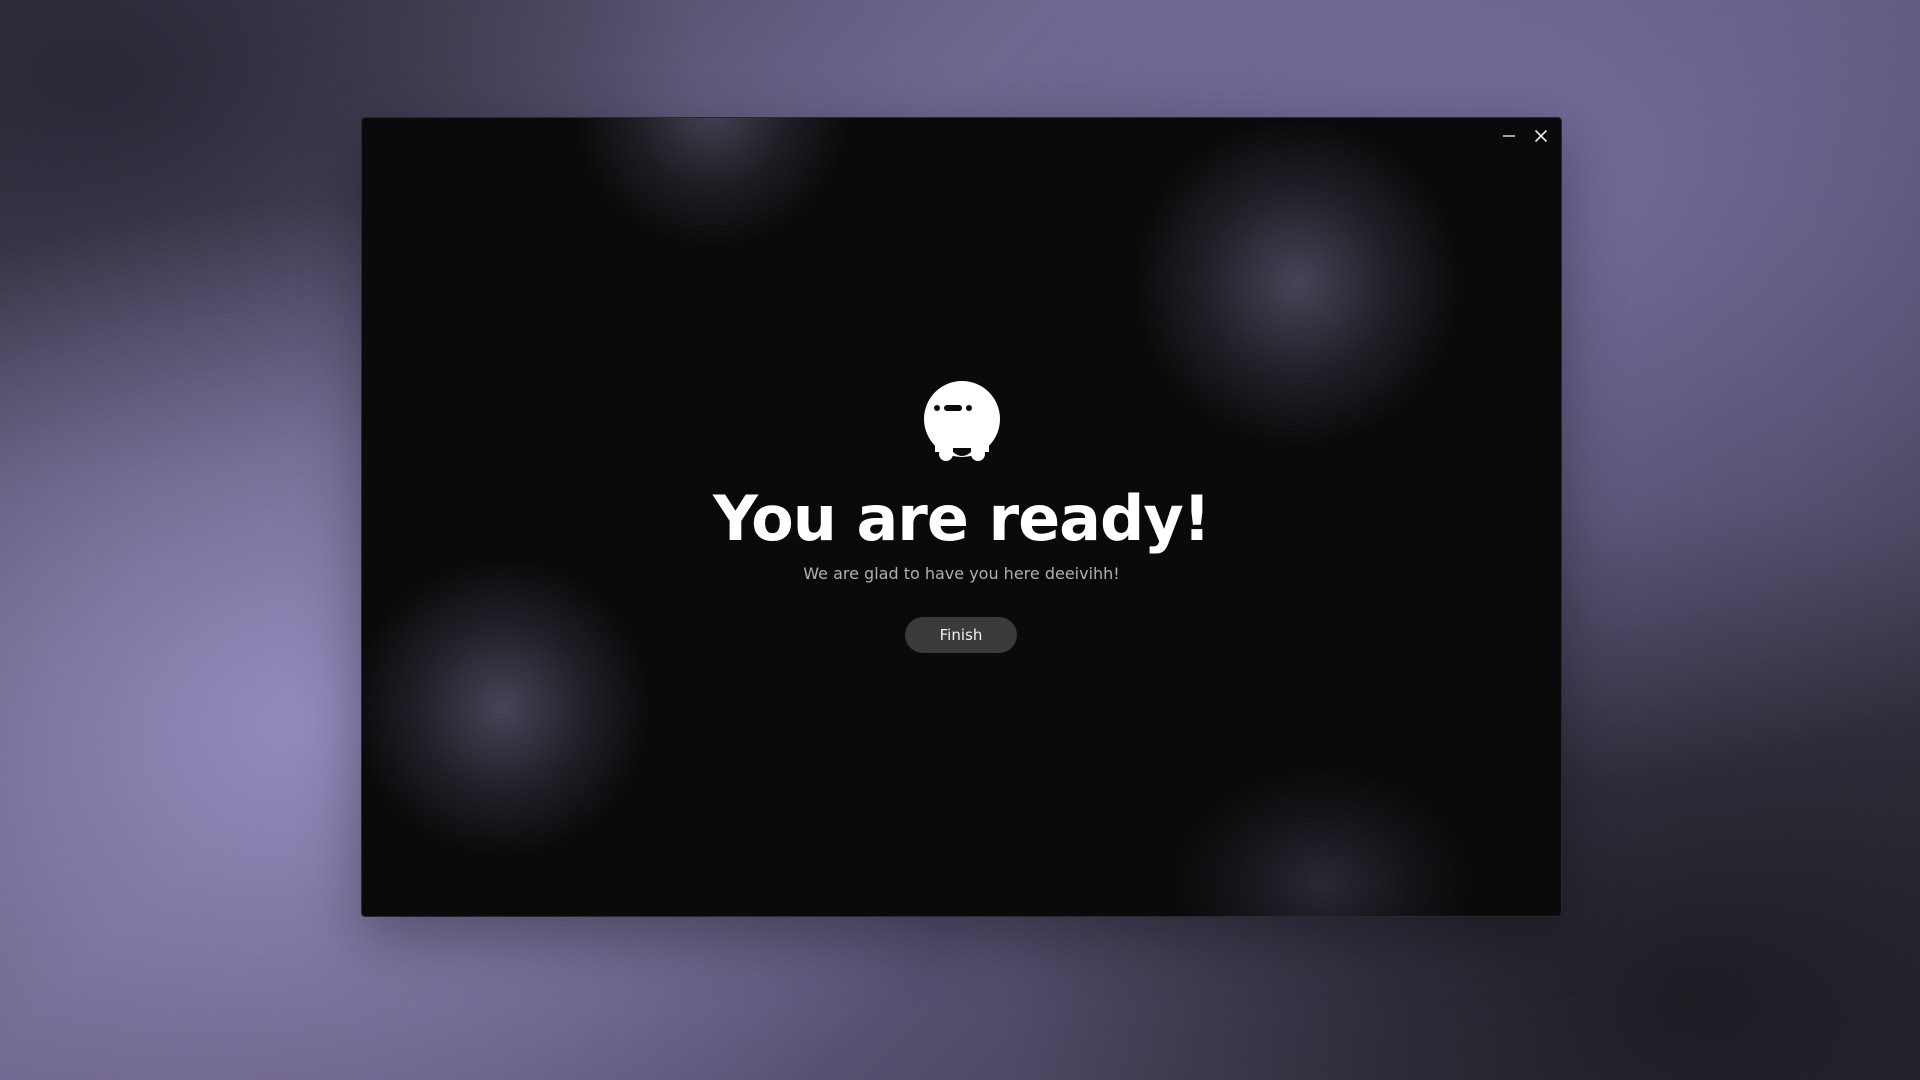  What do you see at coordinates (962, 421) in the screenshot?
I see `mascot-ghost-icon` at bounding box center [962, 421].